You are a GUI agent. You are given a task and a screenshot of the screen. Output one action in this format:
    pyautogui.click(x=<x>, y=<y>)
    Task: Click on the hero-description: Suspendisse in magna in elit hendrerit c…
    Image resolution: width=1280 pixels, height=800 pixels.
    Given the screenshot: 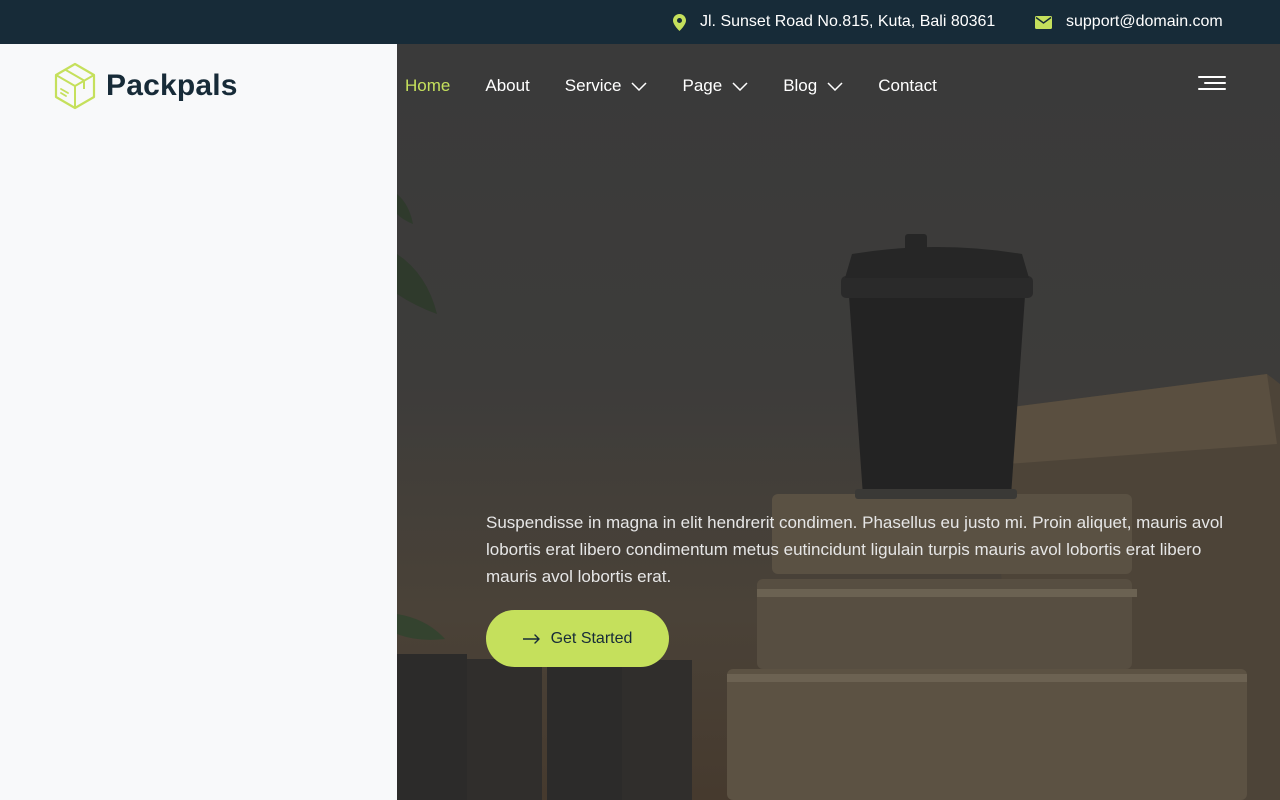 What is the action you would take?
    pyautogui.click(x=855, y=549)
    